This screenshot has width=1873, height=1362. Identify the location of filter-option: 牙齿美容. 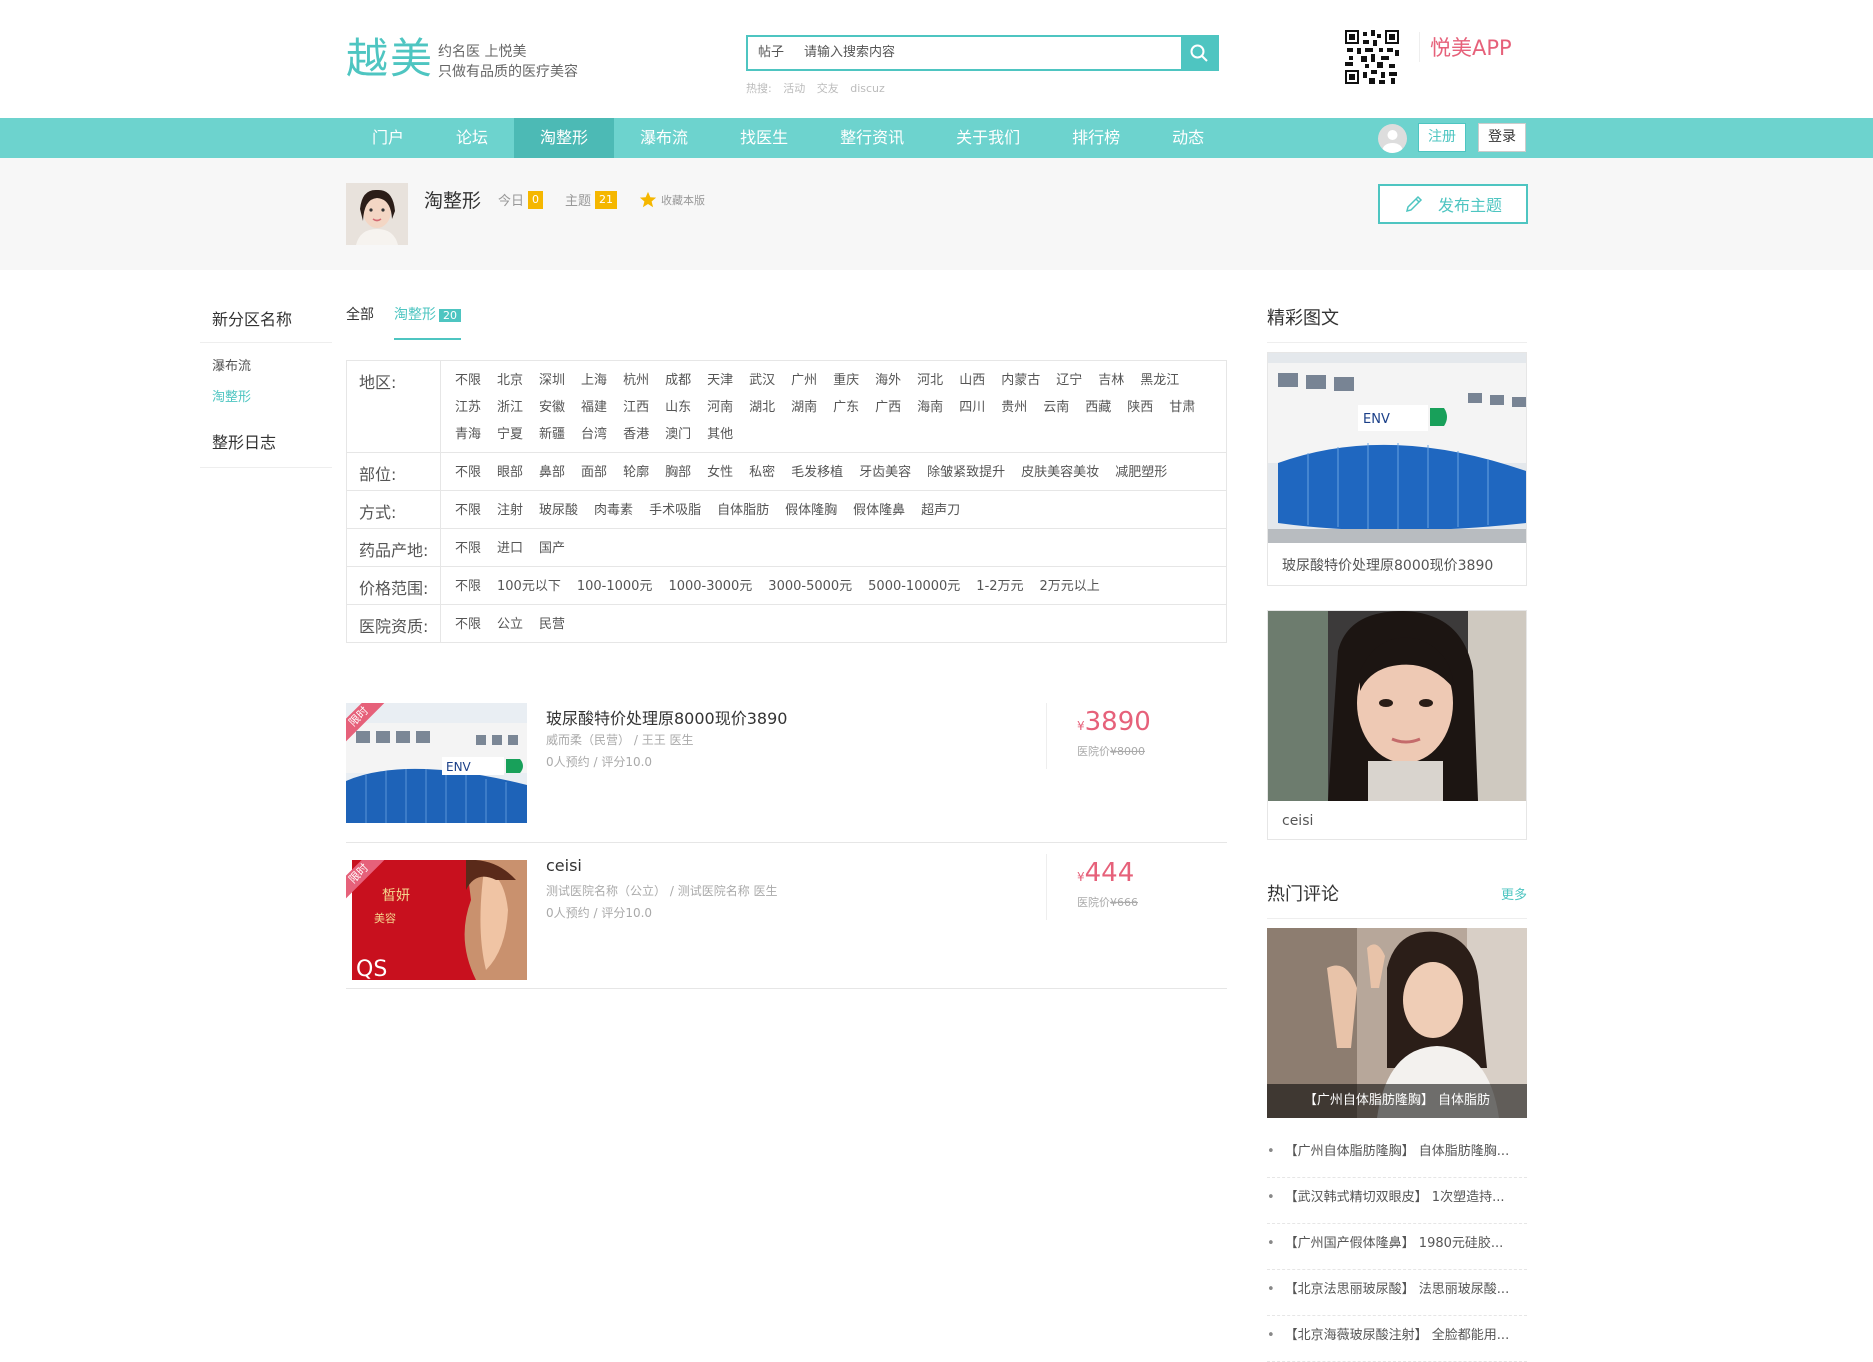
(885, 472).